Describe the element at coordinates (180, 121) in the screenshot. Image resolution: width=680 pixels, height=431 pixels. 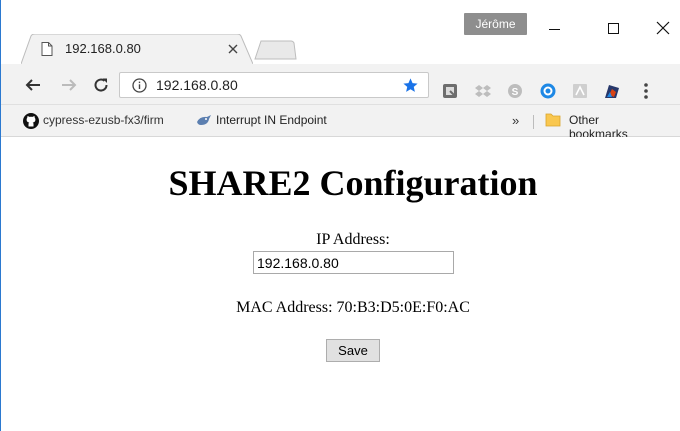
I see `label-fade` at that location.